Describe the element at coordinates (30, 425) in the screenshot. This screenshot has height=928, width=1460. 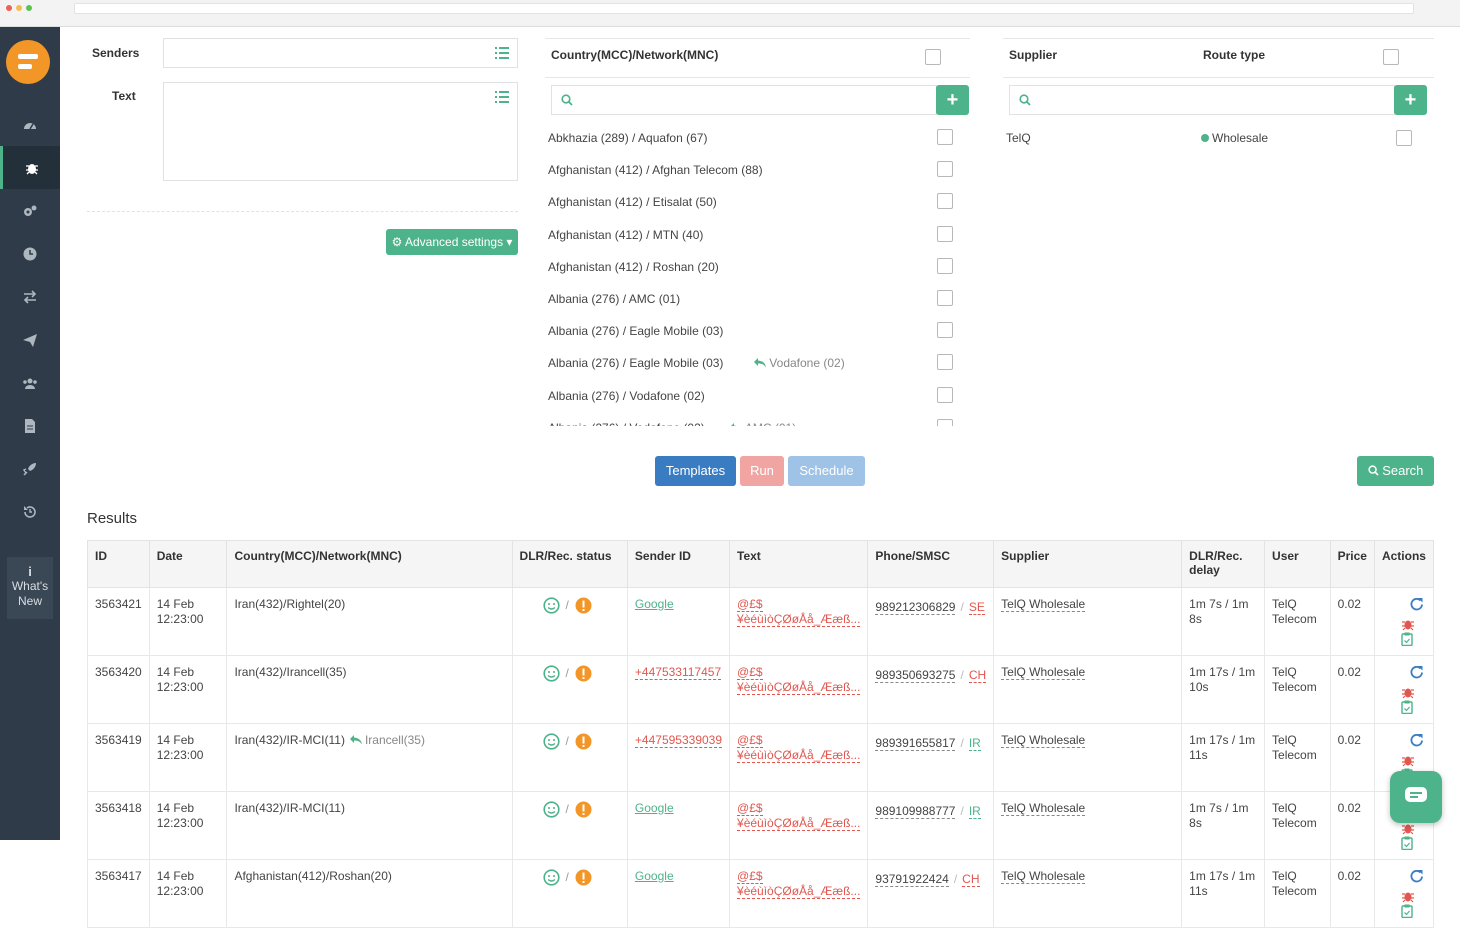
I see `file-icon` at that location.